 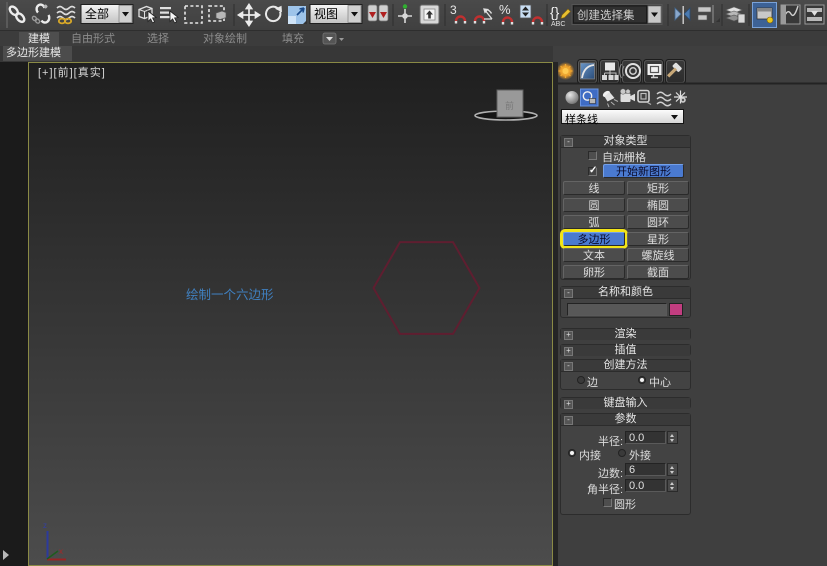 What do you see at coordinates (558, 24) in the screenshot?
I see `svg-text: ABC` at bounding box center [558, 24].